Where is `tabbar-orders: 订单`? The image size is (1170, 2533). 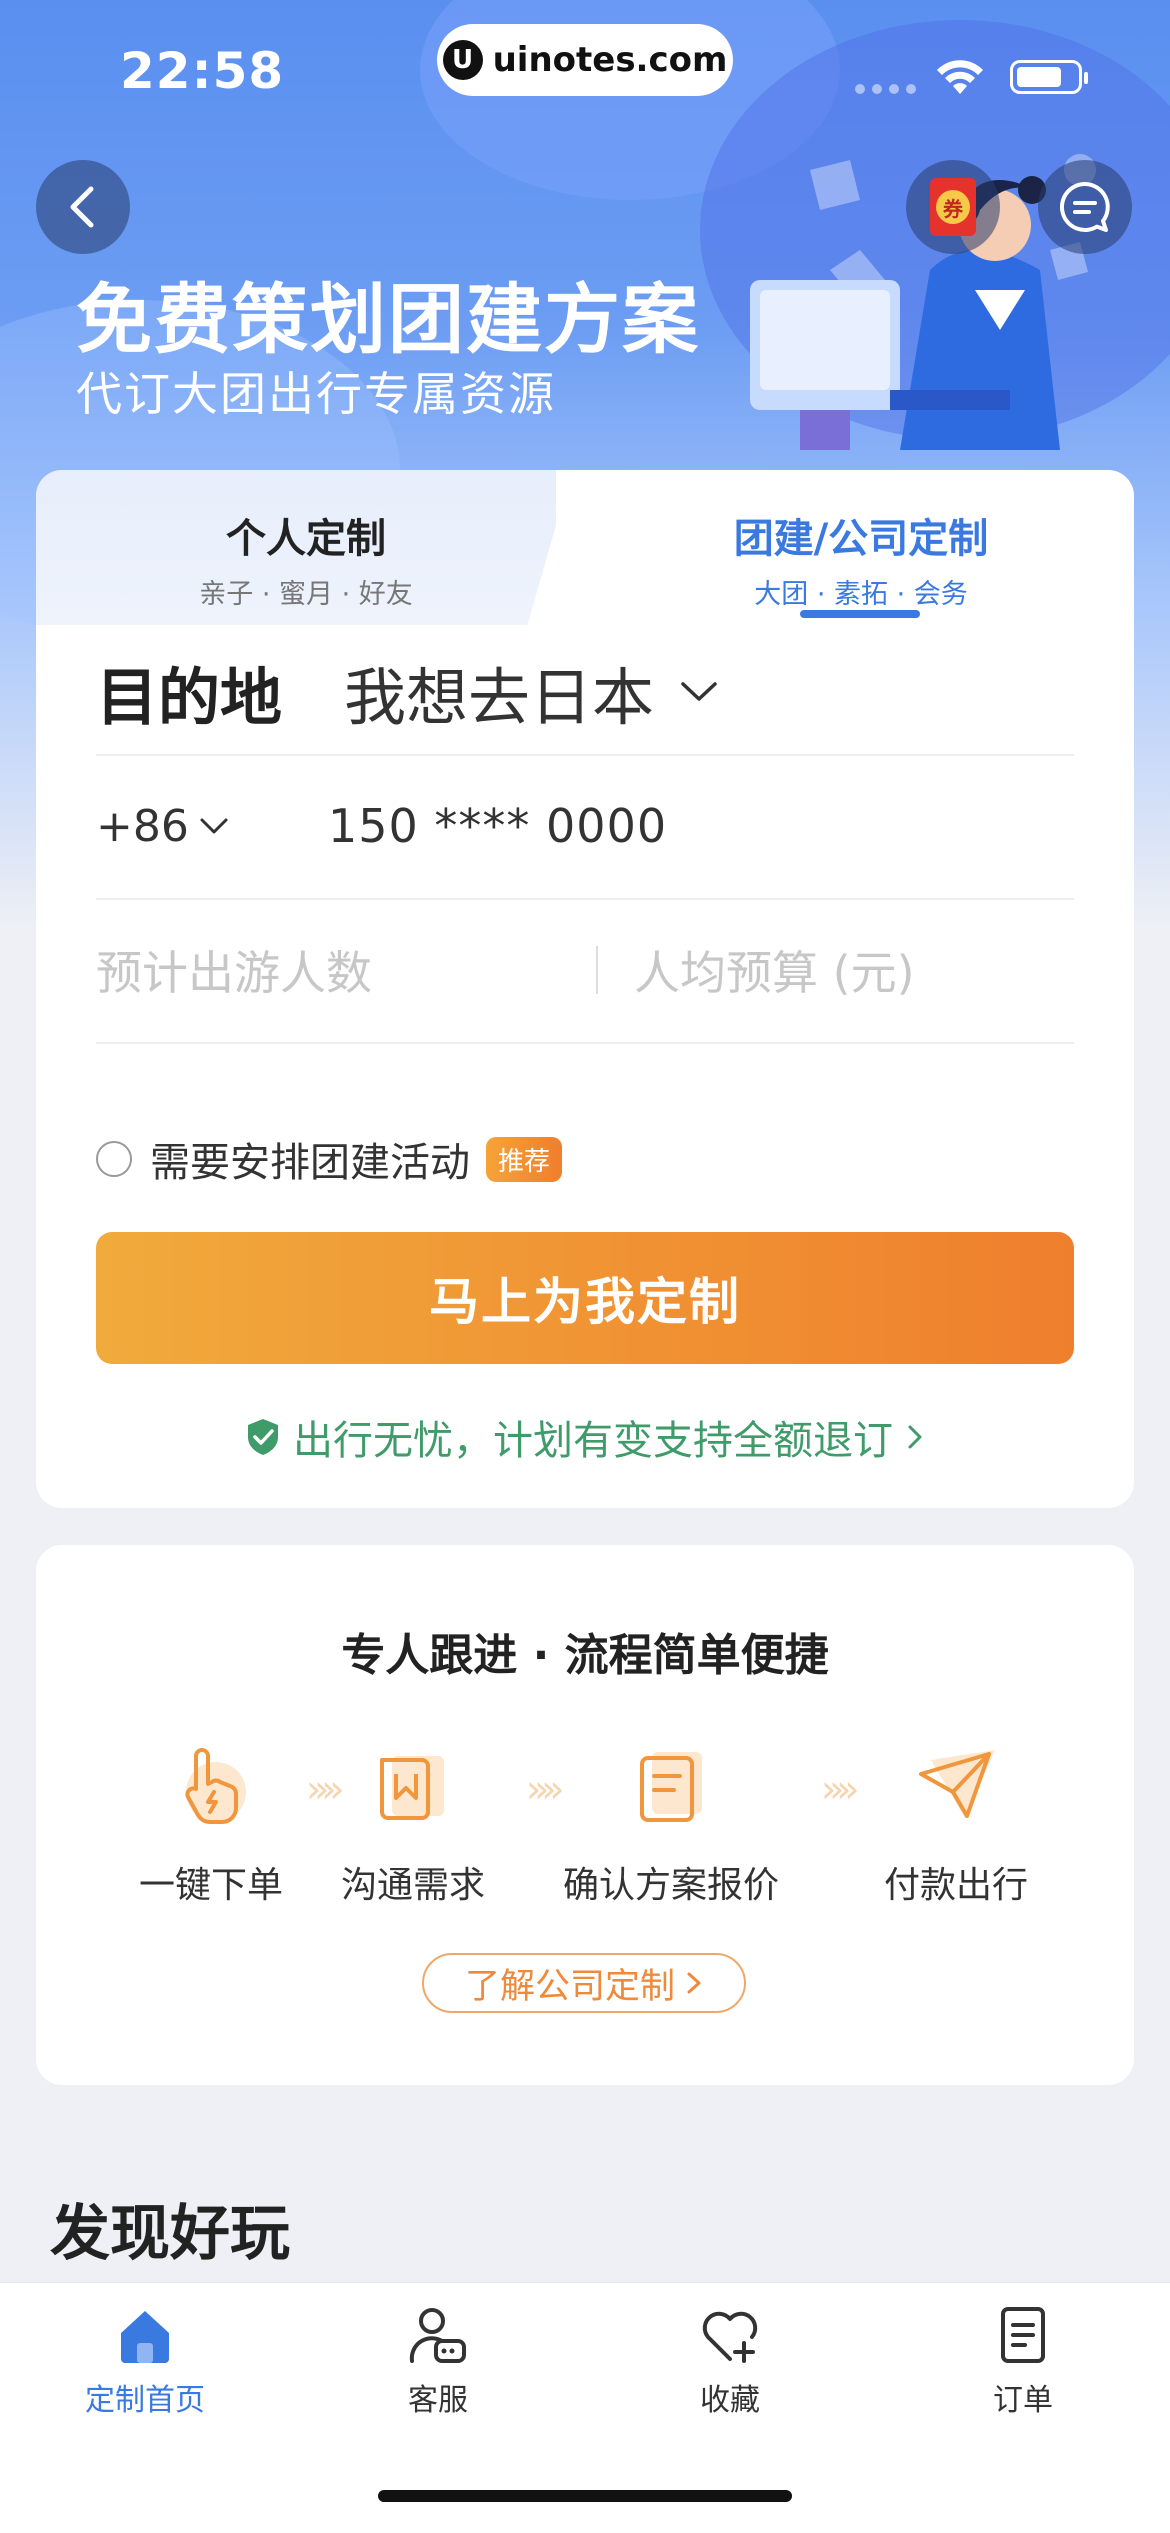
tabbar-orders: 订单 is located at coordinates (1023, 2361).